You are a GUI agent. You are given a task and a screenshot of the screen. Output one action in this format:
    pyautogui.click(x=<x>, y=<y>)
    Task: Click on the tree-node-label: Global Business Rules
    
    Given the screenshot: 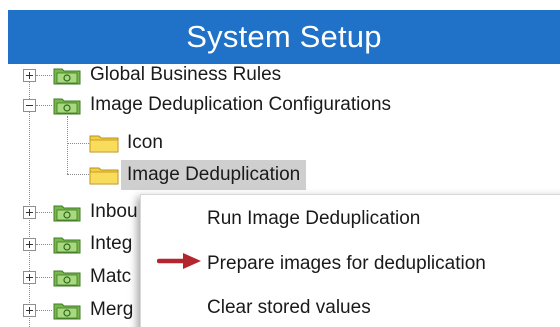 What is the action you would take?
    pyautogui.click(x=186, y=74)
    